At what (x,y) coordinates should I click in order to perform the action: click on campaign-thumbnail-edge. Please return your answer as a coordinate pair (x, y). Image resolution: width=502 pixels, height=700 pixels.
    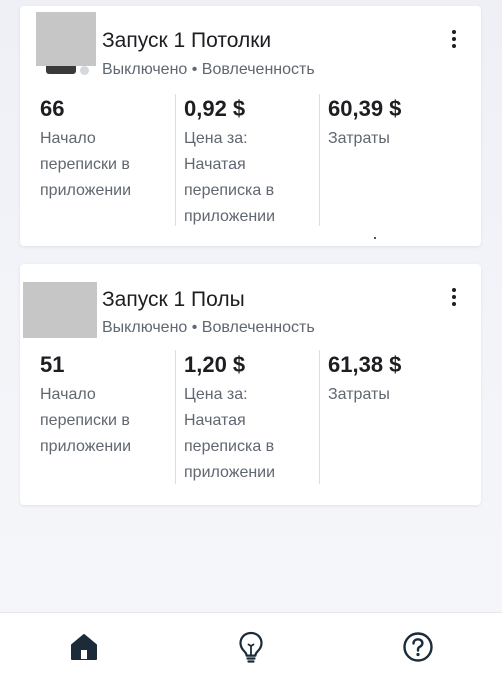
    Looking at the image, I should click on (61, 70).